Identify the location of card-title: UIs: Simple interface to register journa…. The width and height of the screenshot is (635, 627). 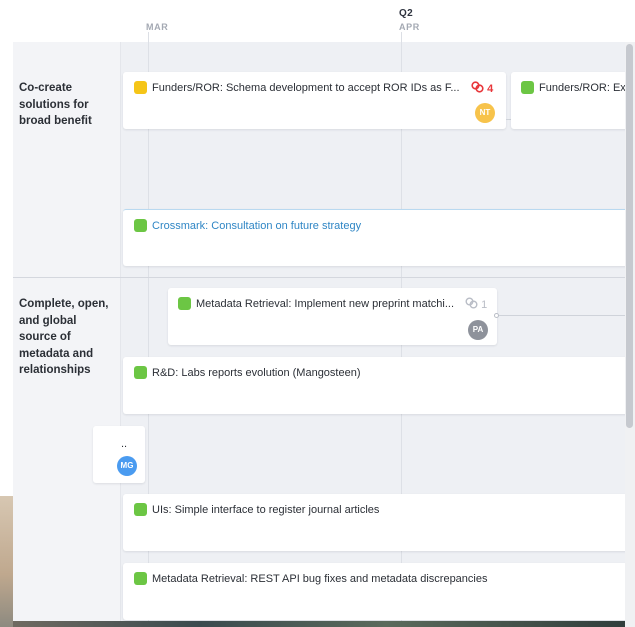
(266, 510).